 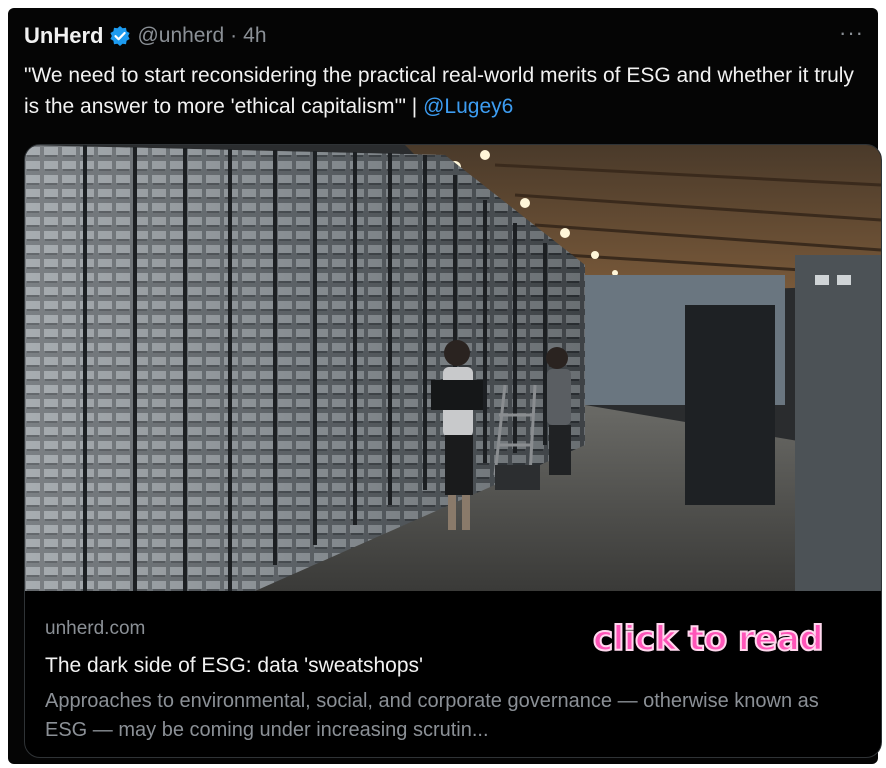 What do you see at coordinates (851, 33) in the screenshot?
I see `more-dots-icon: ···` at bounding box center [851, 33].